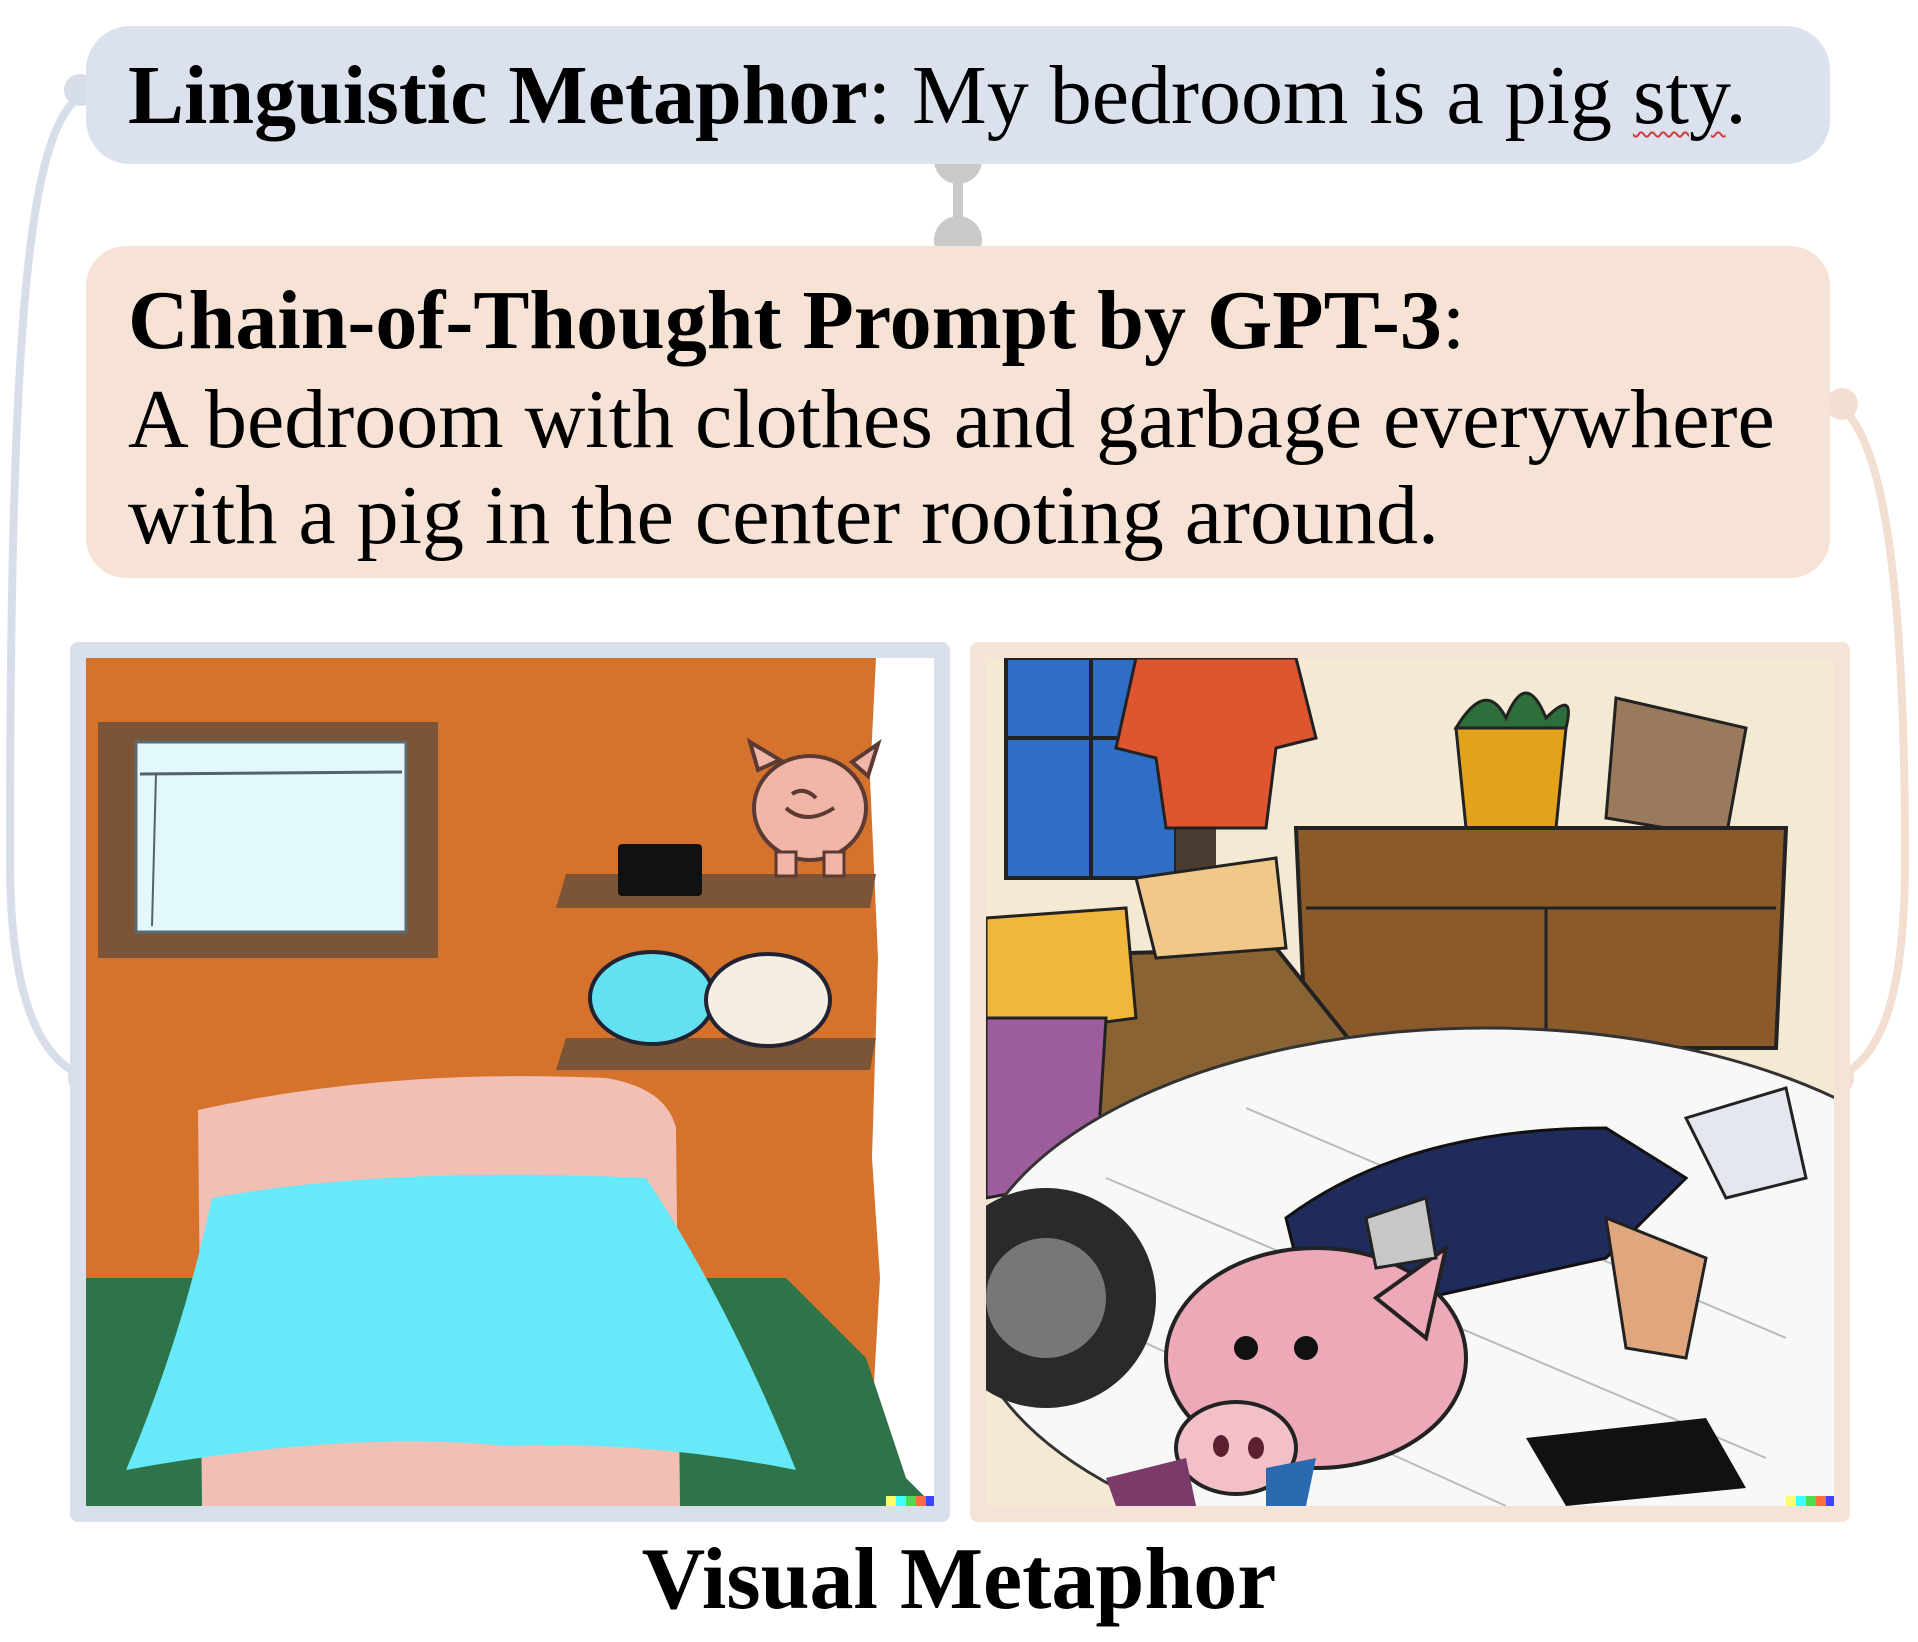  I want to click on prompt-label: Chain-of-Thought Prompt by GPT-3, so click(785, 320).